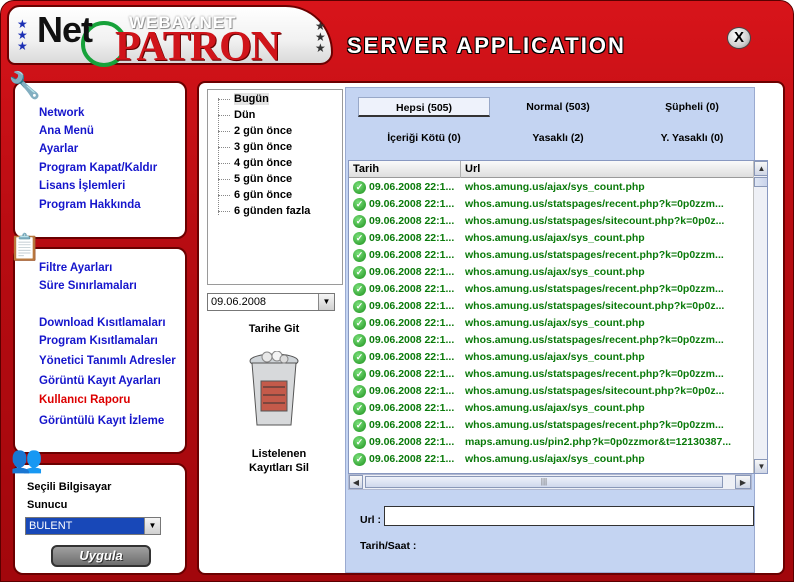 The width and height of the screenshot is (794, 582). Describe the element at coordinates (760, 466) in the screenshot. I see `scroll-down-icon: ▼` at that location.